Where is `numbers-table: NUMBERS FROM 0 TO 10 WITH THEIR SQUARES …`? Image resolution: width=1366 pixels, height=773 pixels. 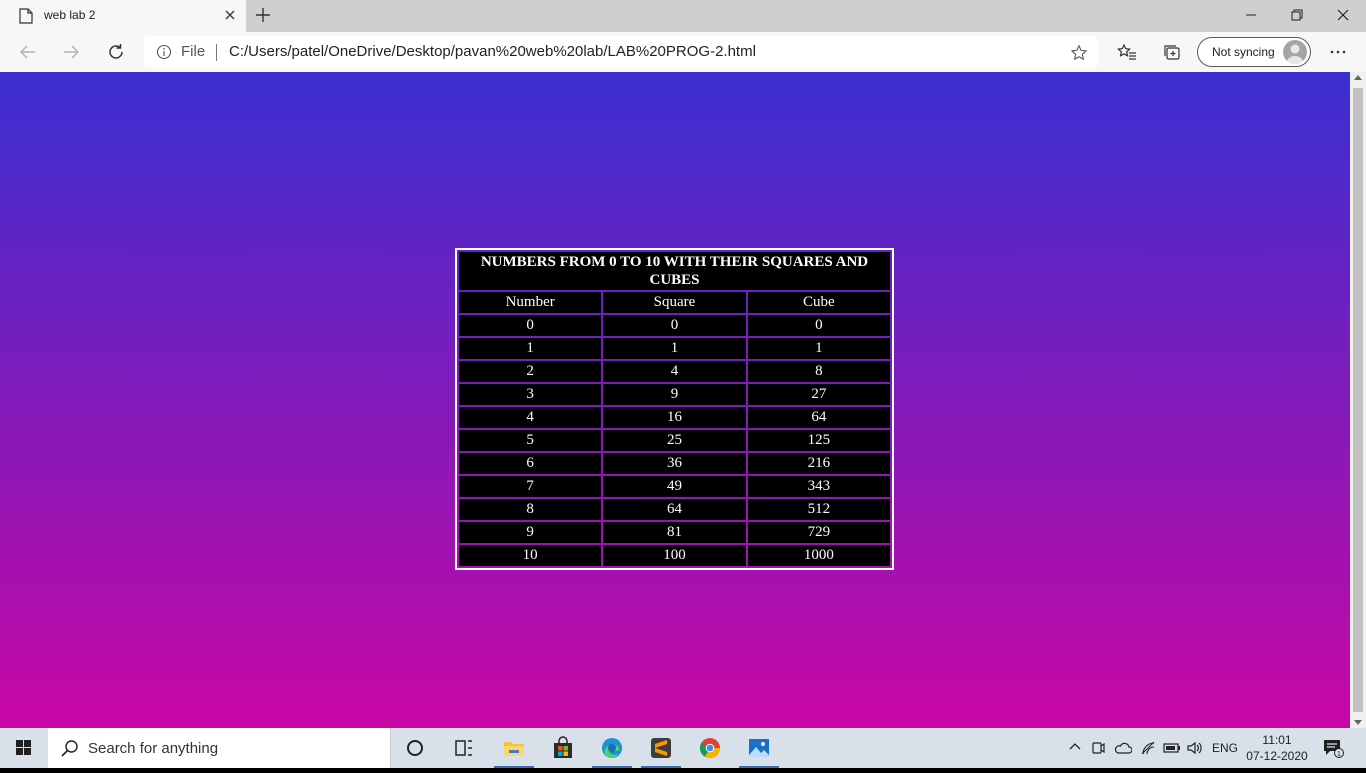 numbers-table: NUMBERS FROM 0 TO 10 WITH THEIR SQUARES … is located at coordinates (674, 409).